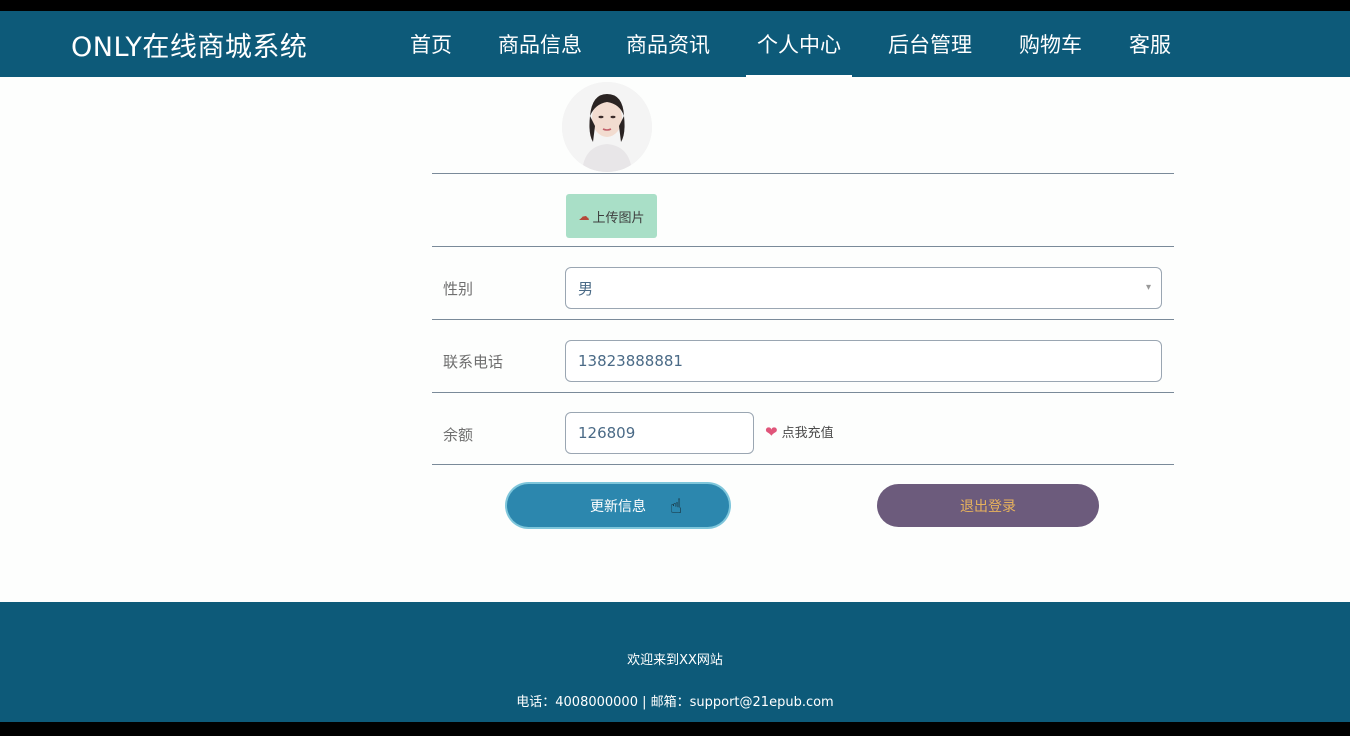  What do you see at coordinates (618, 505) in the screenshot?
I see `update-info-button: 更新信息` at bounding box center [618, 505].